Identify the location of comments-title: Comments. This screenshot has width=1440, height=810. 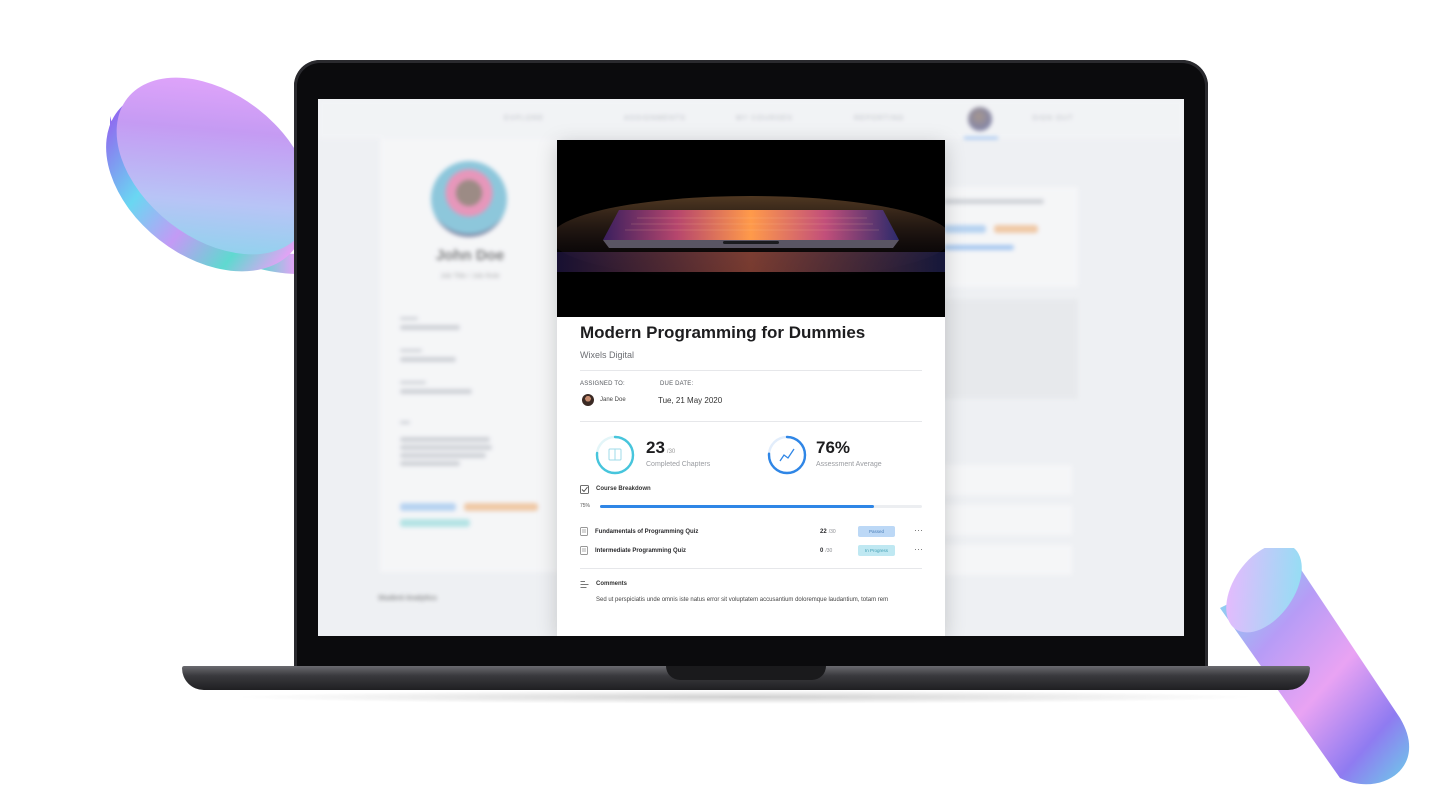
(612, 584).